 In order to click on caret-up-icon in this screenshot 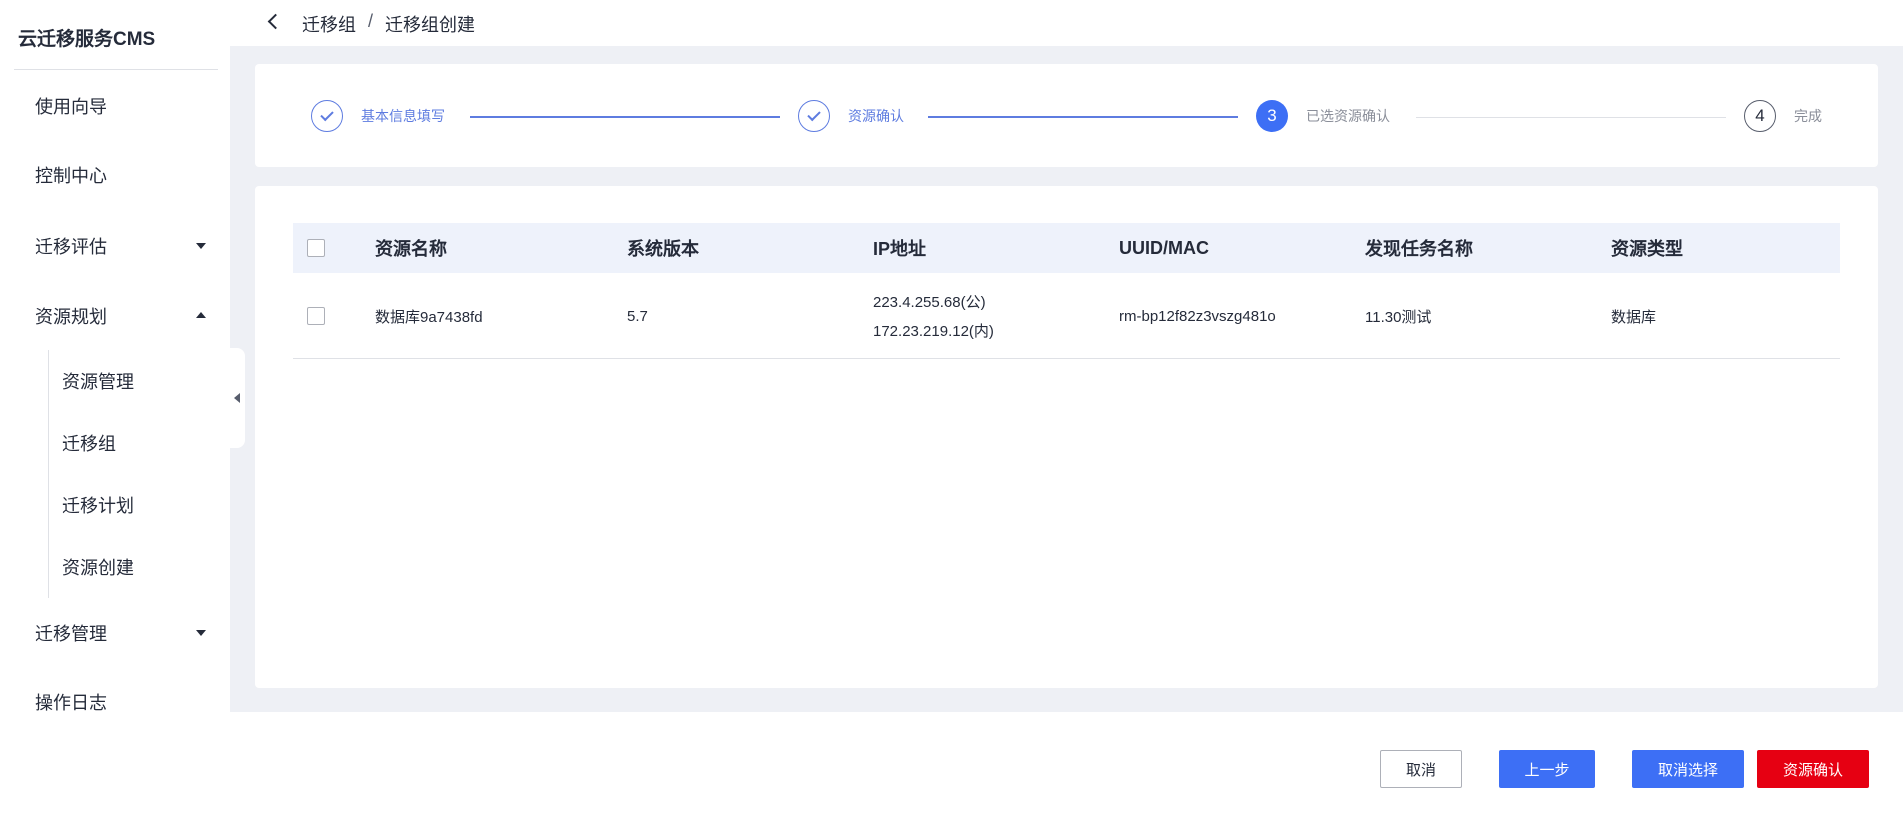, I will do `click(201, 315)`.